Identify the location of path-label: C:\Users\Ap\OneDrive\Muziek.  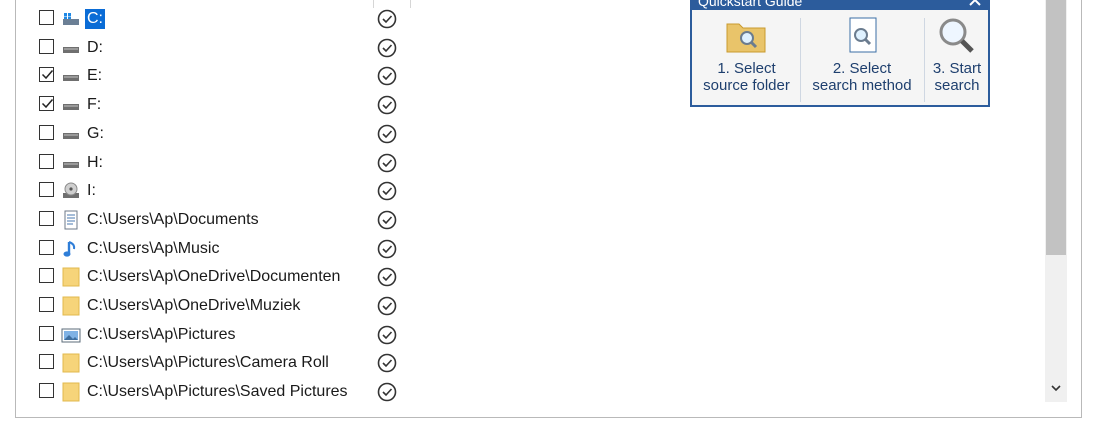
(193, 306).